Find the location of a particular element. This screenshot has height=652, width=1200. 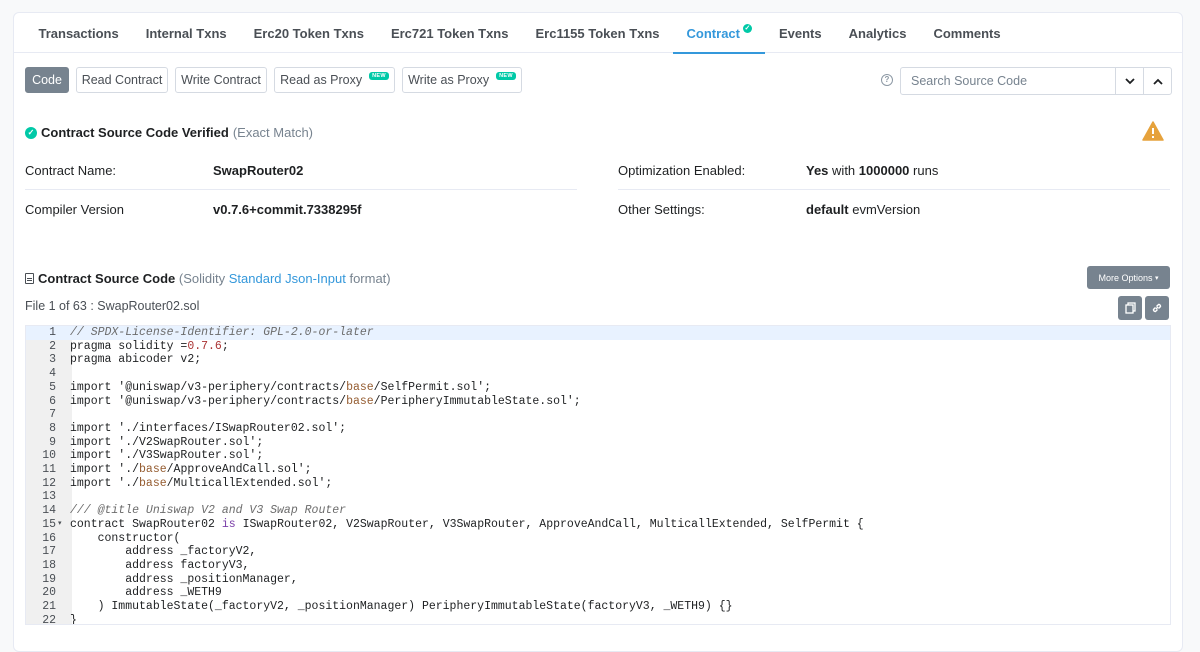

tab-events: Events is located at coordinates (800, 33).